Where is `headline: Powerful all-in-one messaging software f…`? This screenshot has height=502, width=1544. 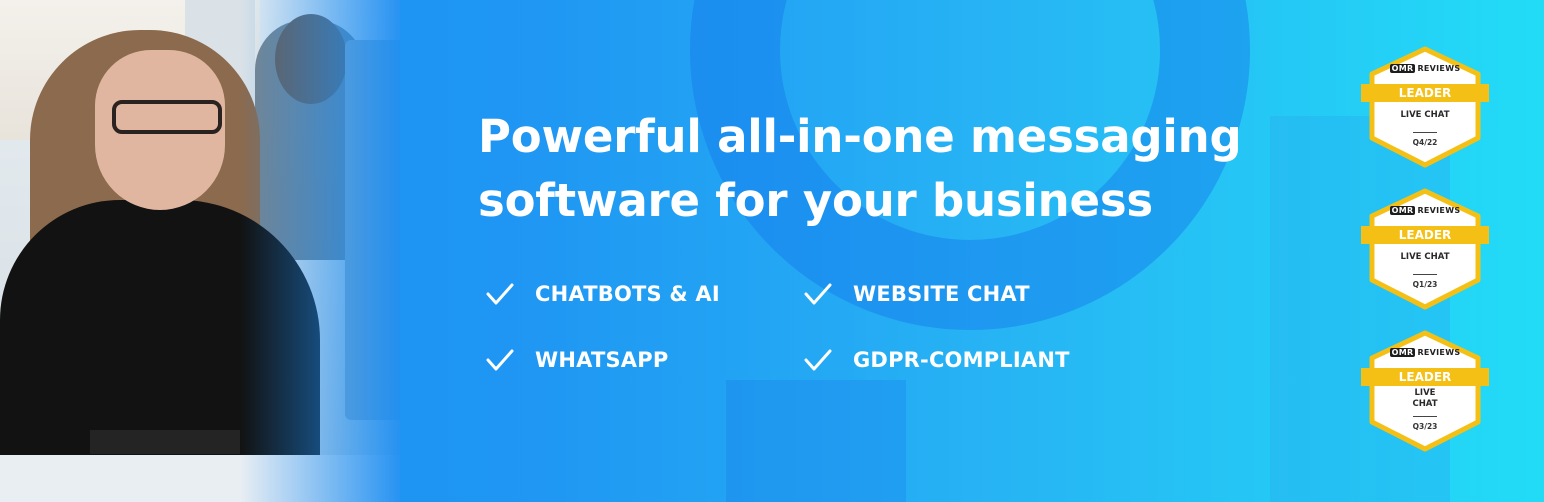 headline: Powerful all-in-one messaging software f… is located at coordinates (878, 169).